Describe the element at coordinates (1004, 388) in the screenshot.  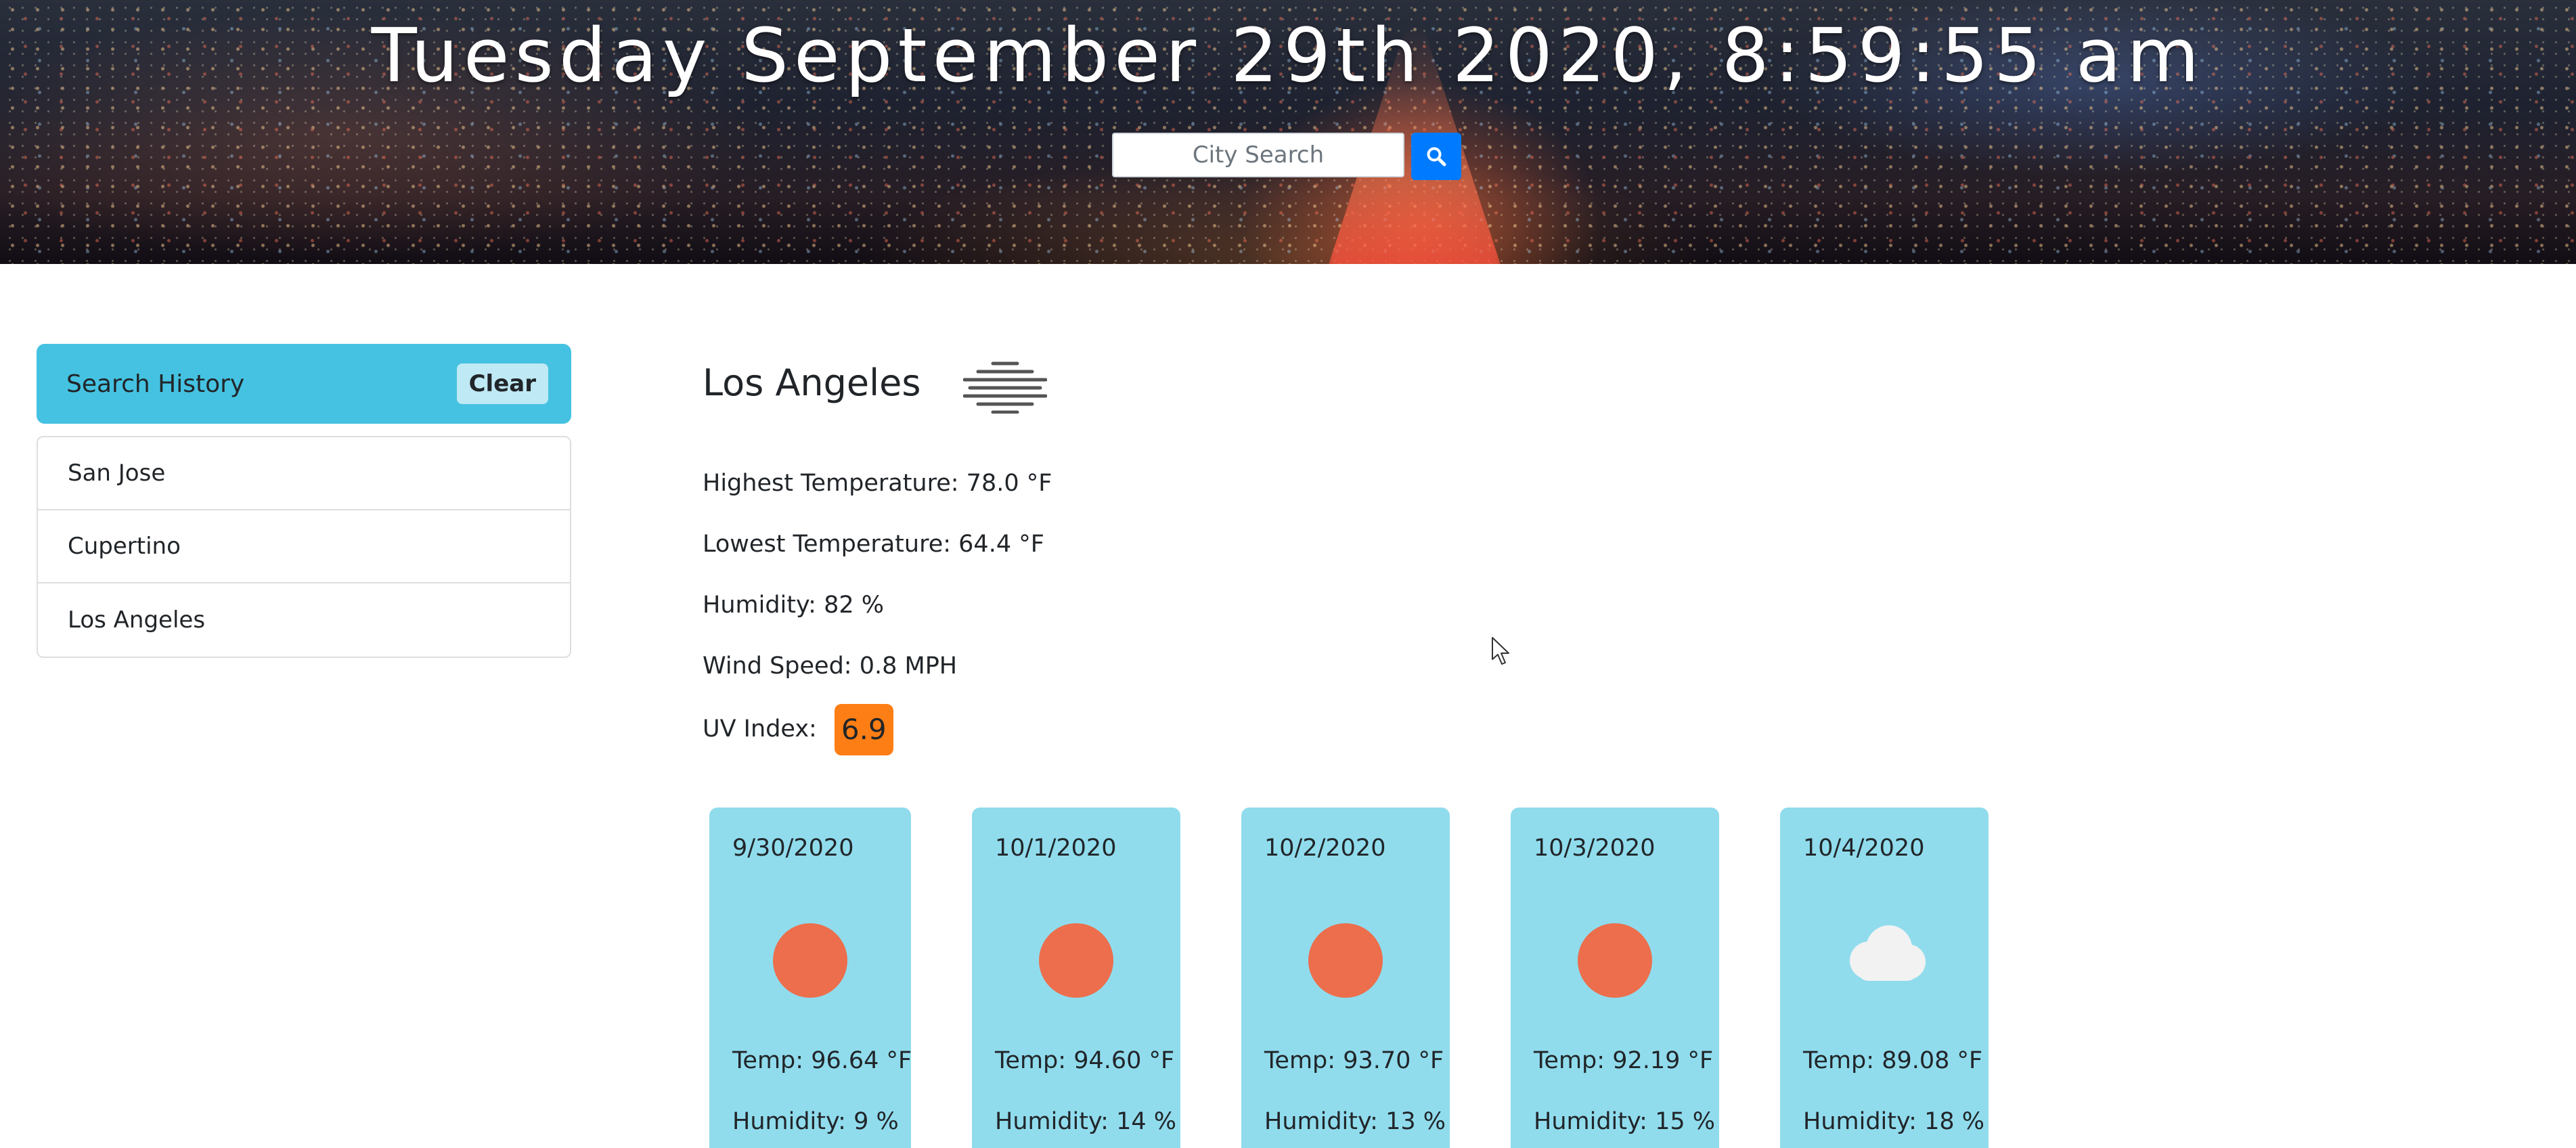
I see `mist-icon` at that location.